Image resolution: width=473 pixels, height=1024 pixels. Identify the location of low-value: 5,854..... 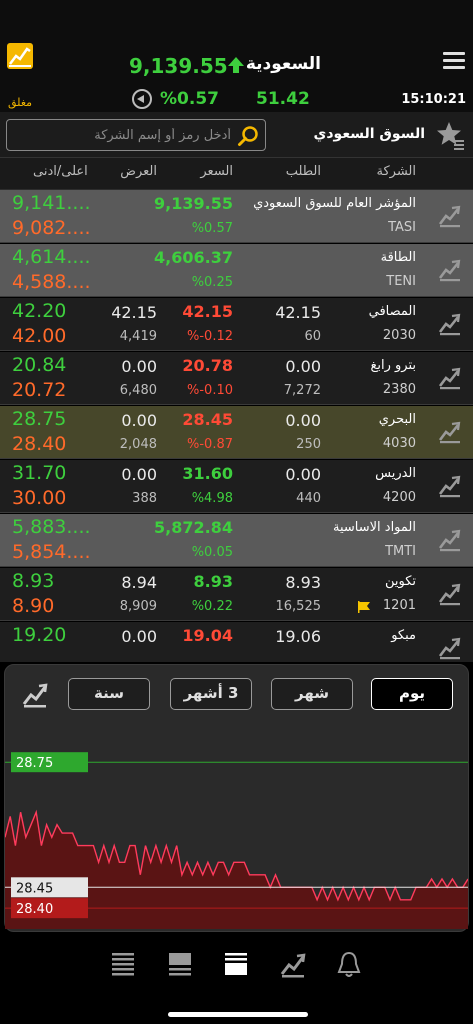
(51, 552).